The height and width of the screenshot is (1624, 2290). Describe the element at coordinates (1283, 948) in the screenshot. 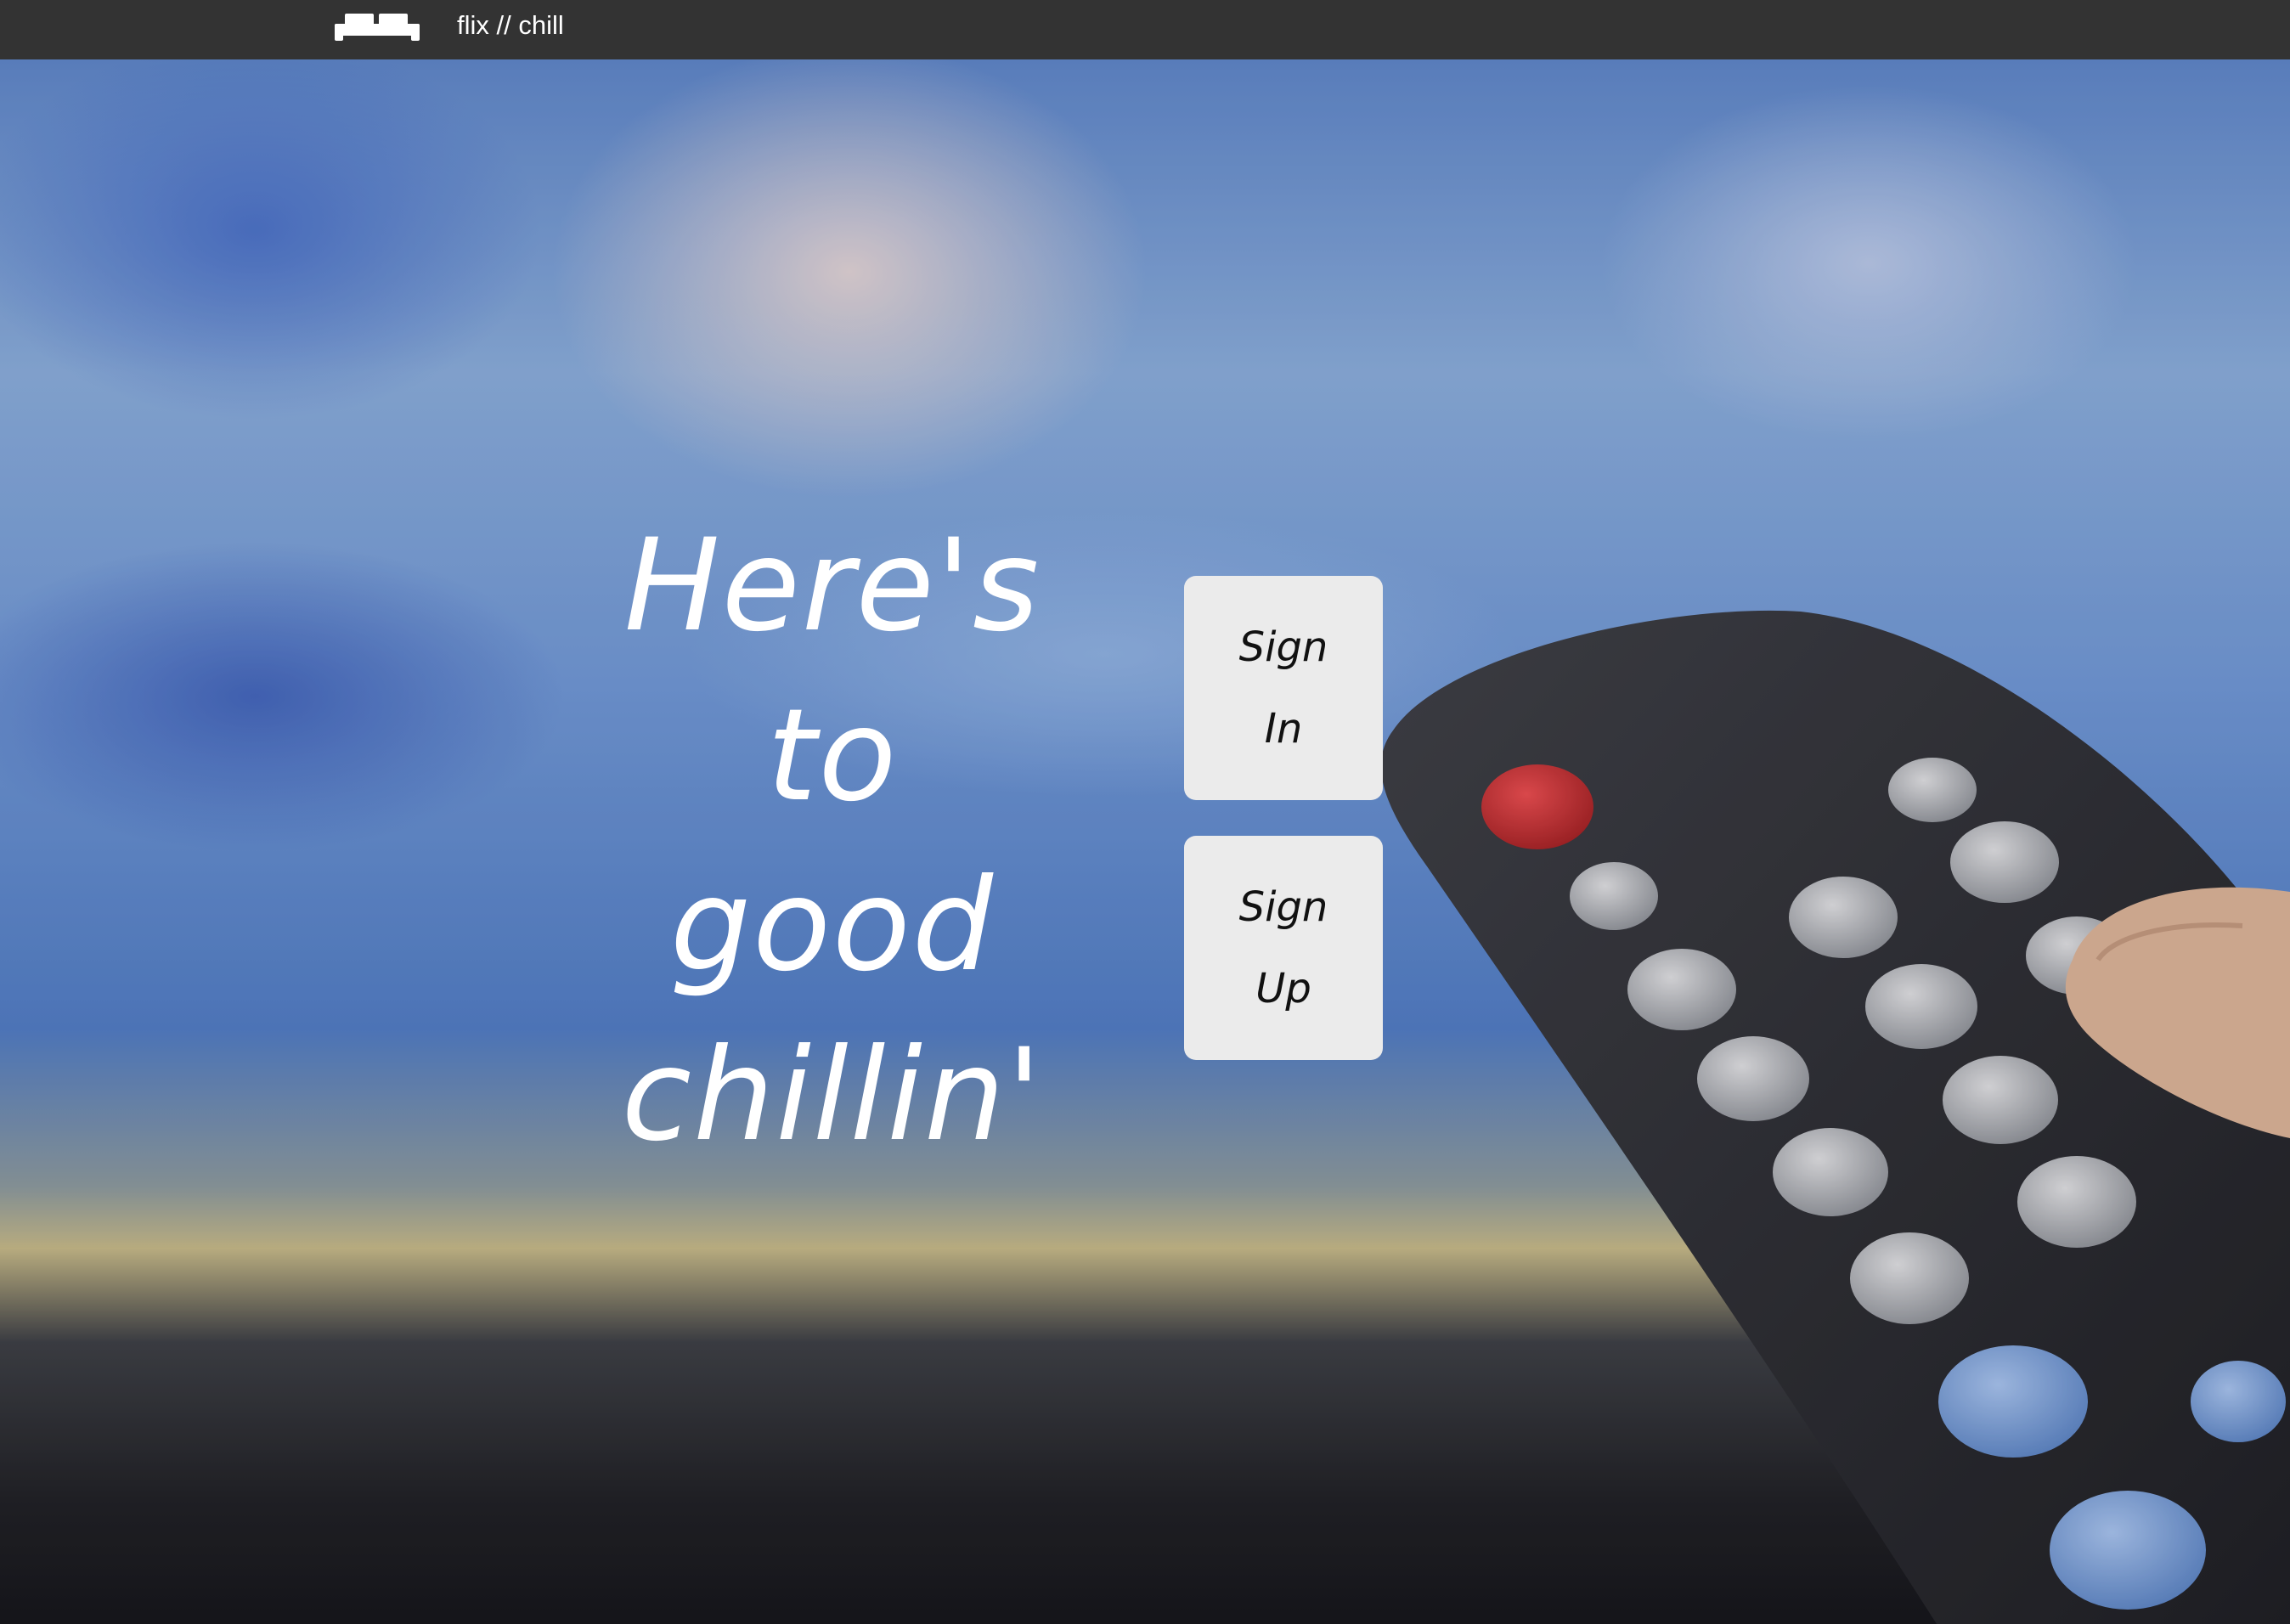

I see `sign-up-button: Sign Up` at that location.